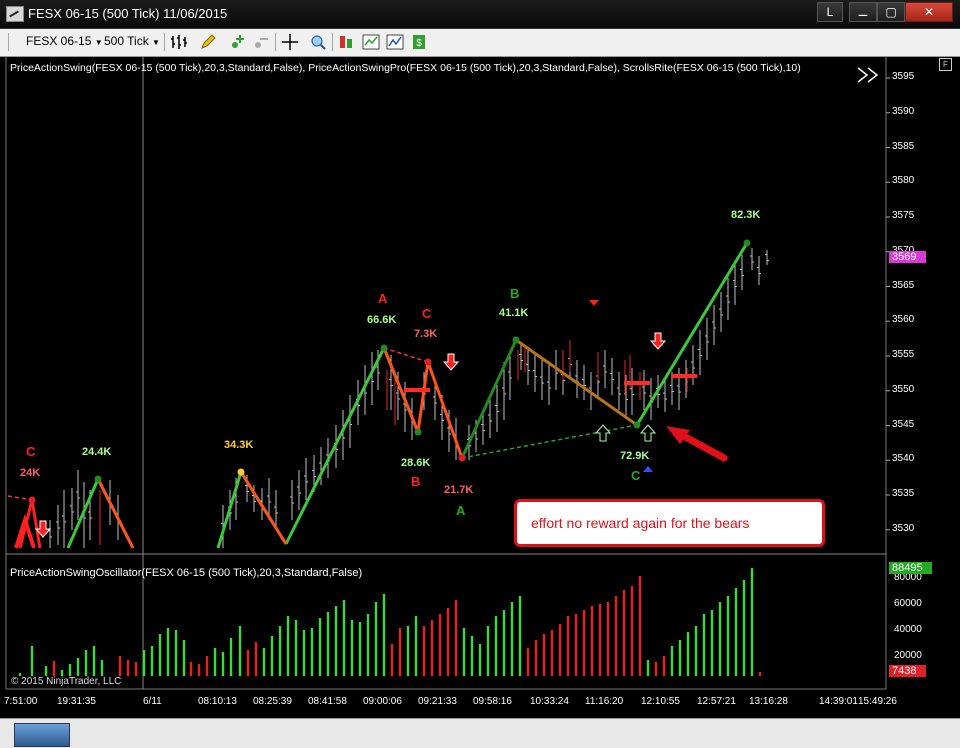  Describe the element at coordinates (371, 42) in the screenshot. I see `chart-style-icon` at that location.